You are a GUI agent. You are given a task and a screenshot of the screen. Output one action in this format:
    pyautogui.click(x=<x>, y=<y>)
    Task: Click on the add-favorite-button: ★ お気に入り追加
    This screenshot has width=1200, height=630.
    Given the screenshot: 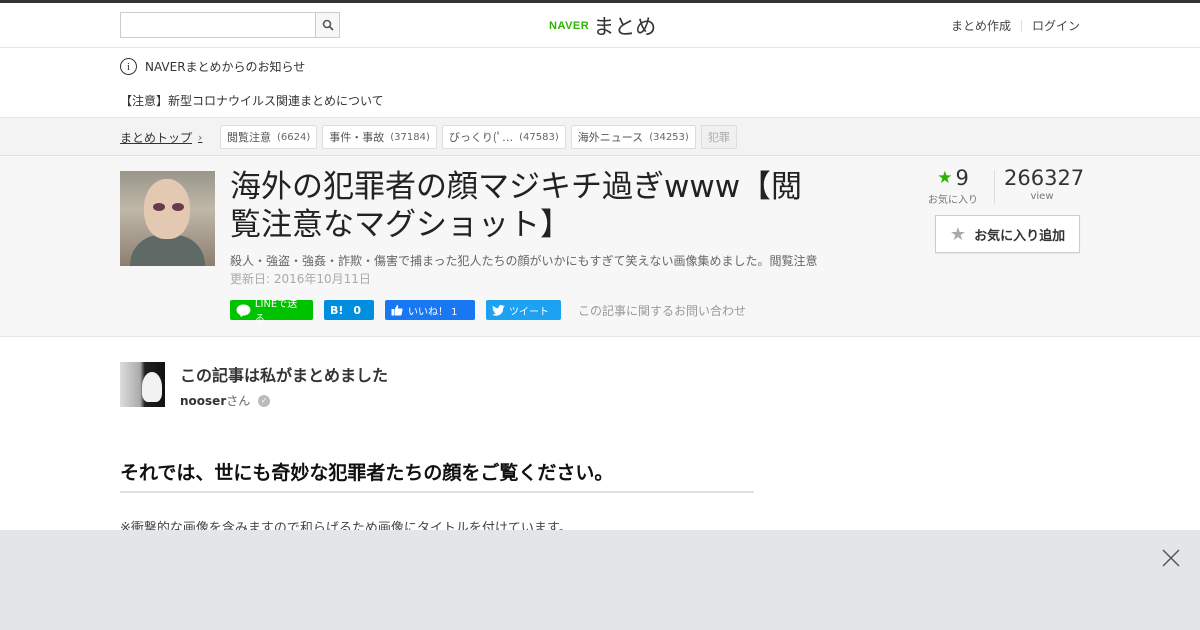 What is the action you would take?
    pyautogui.click(x=1007, y=234)
    